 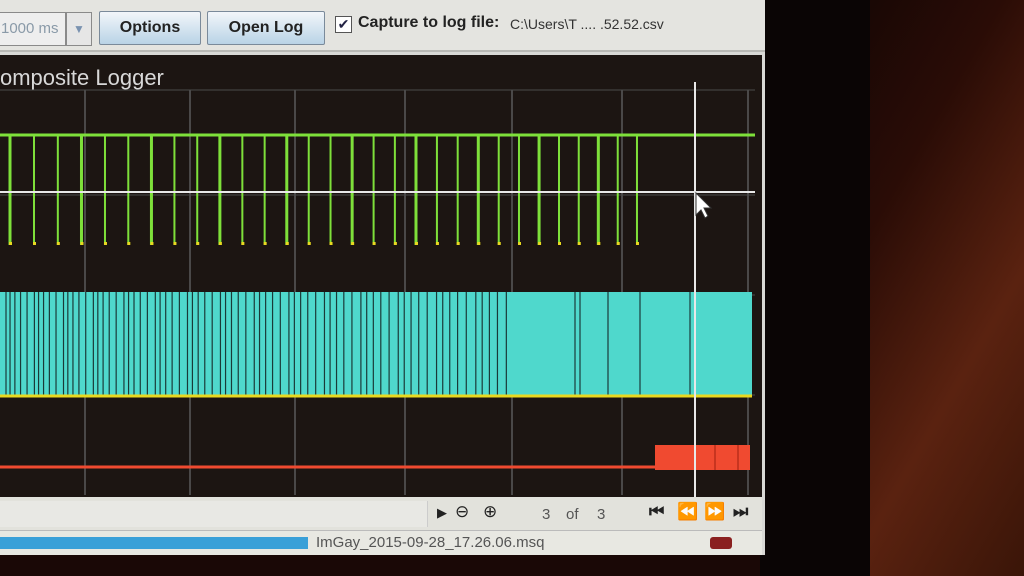 I want to click on play-icon: ▶, so click(x=442, y=513).